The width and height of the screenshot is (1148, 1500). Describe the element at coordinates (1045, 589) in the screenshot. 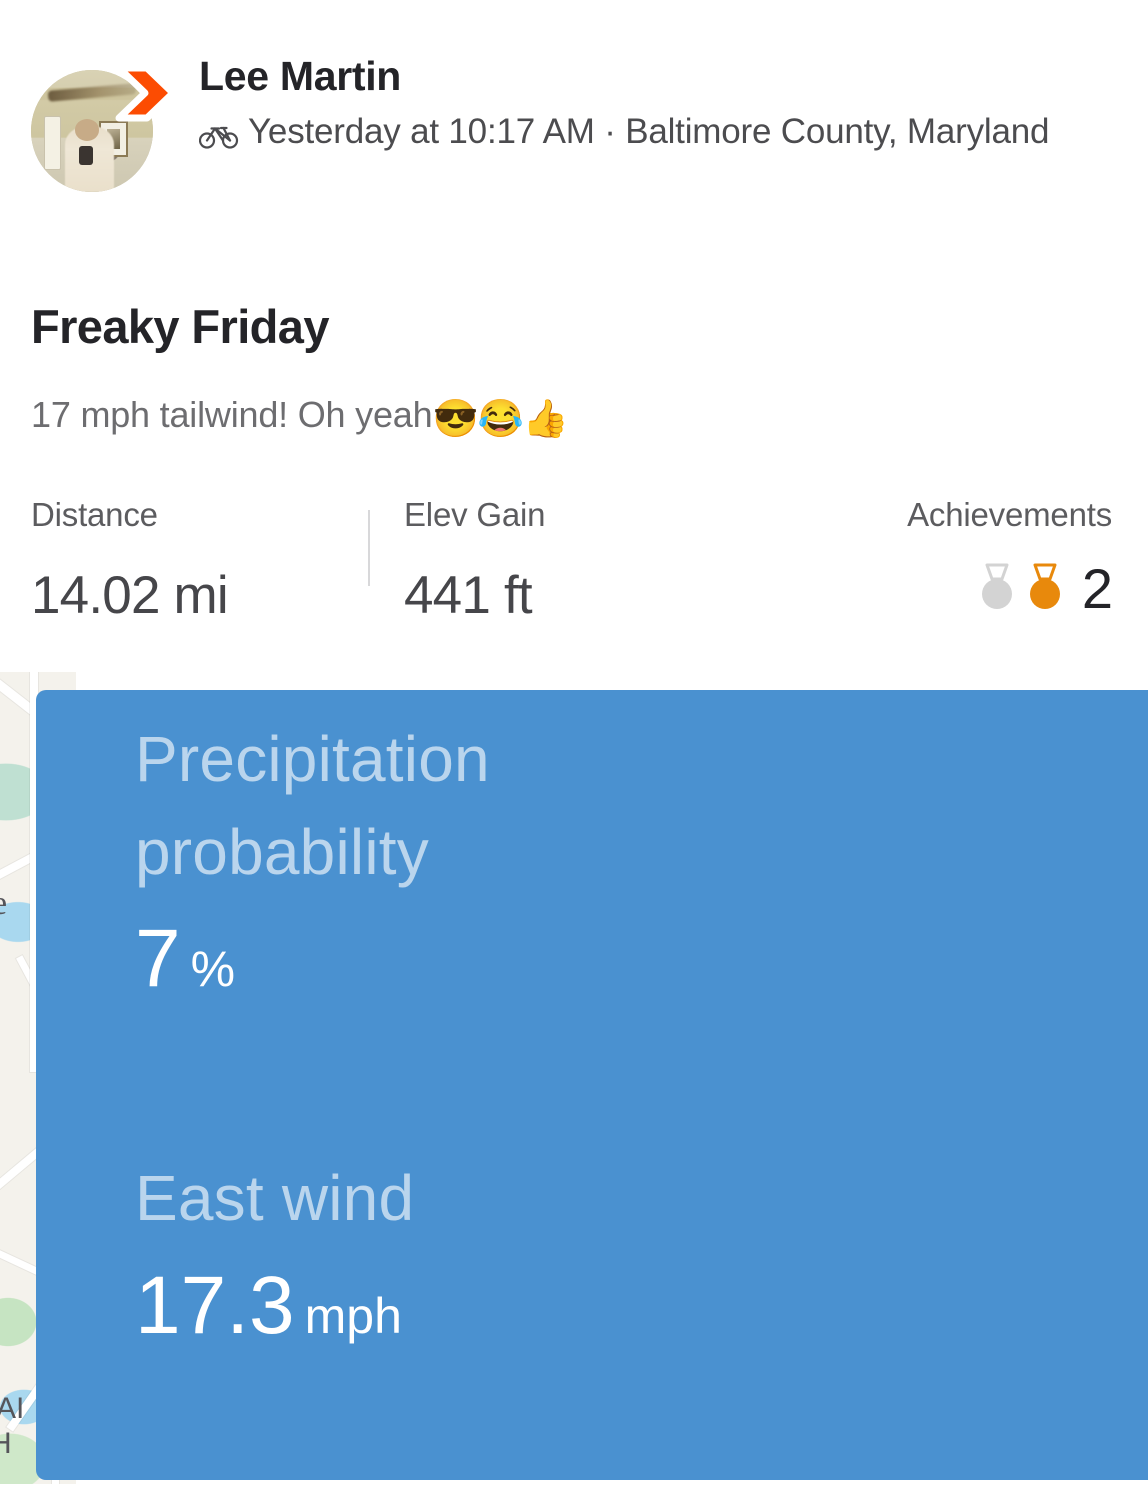

I see `gold-medal-icon` at that location.